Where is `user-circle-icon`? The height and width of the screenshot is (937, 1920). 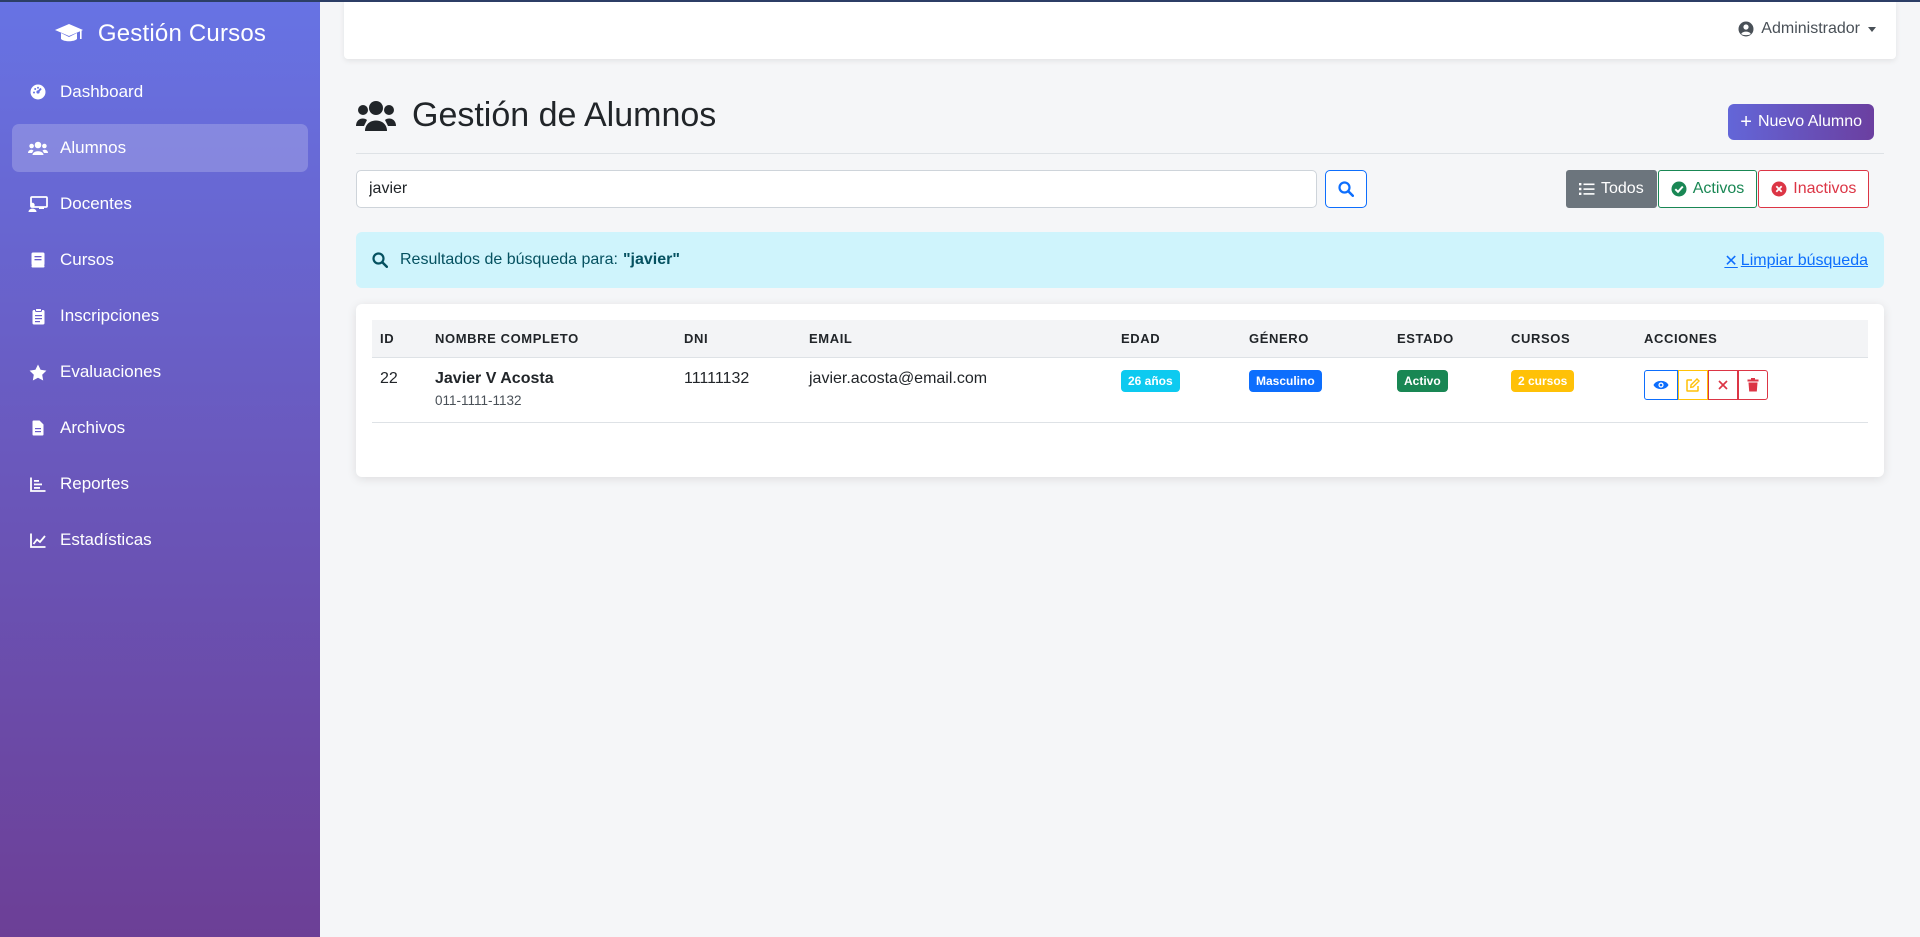 user-circle-icon is located at coordinates (1746, 29).